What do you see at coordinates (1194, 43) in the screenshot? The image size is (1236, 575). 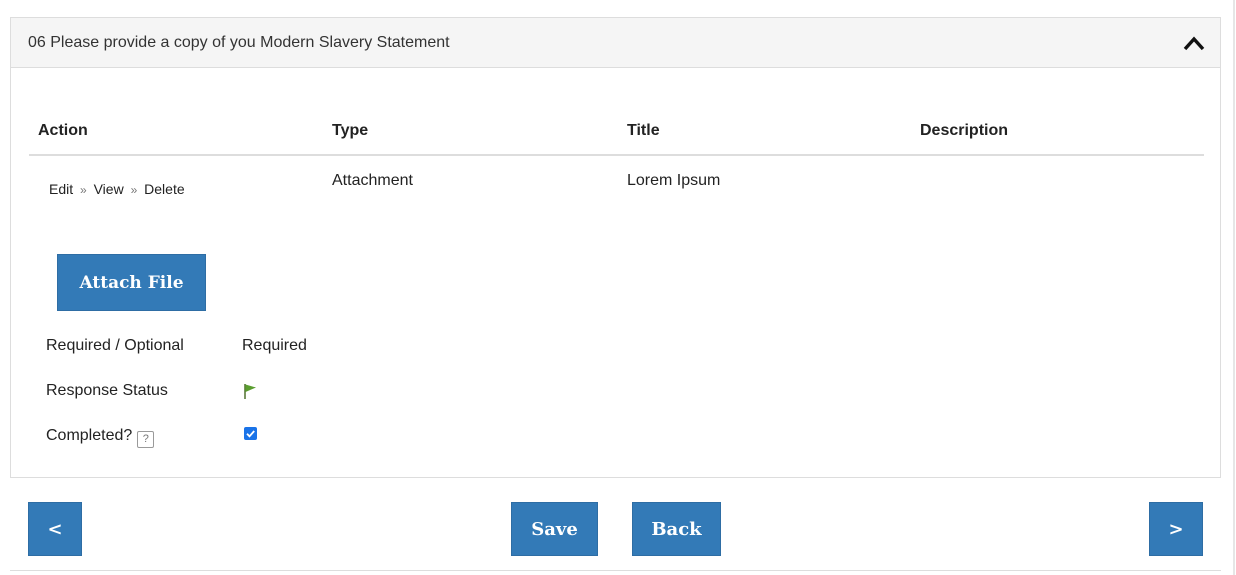 I see `chevron-up-icon` at bounding box center [1194, 43].